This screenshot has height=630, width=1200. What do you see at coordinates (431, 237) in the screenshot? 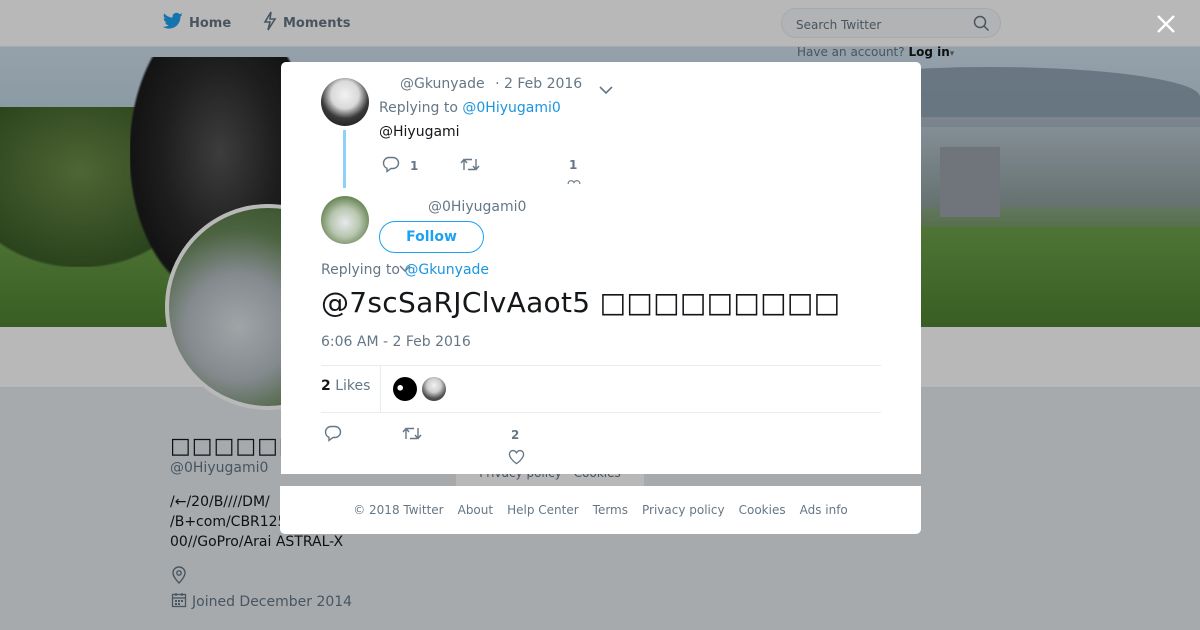
I see `follow-button: Follow` at bounding box center [431, 237].